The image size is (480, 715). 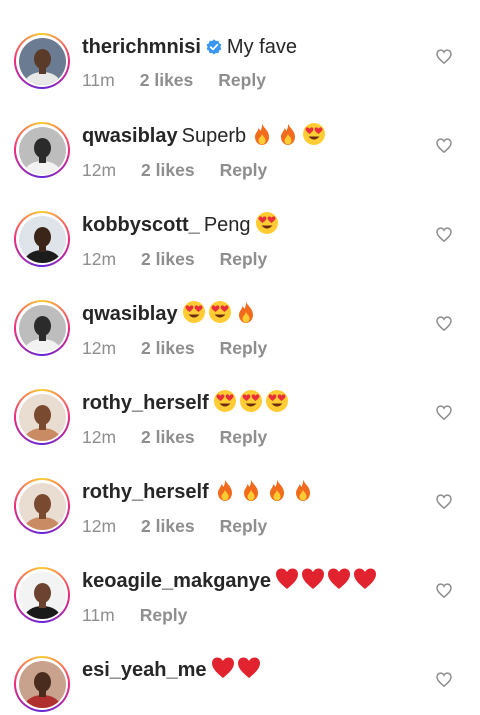 I want to click on comment-username: keoagile_makganye, so click(x=176, y=581).